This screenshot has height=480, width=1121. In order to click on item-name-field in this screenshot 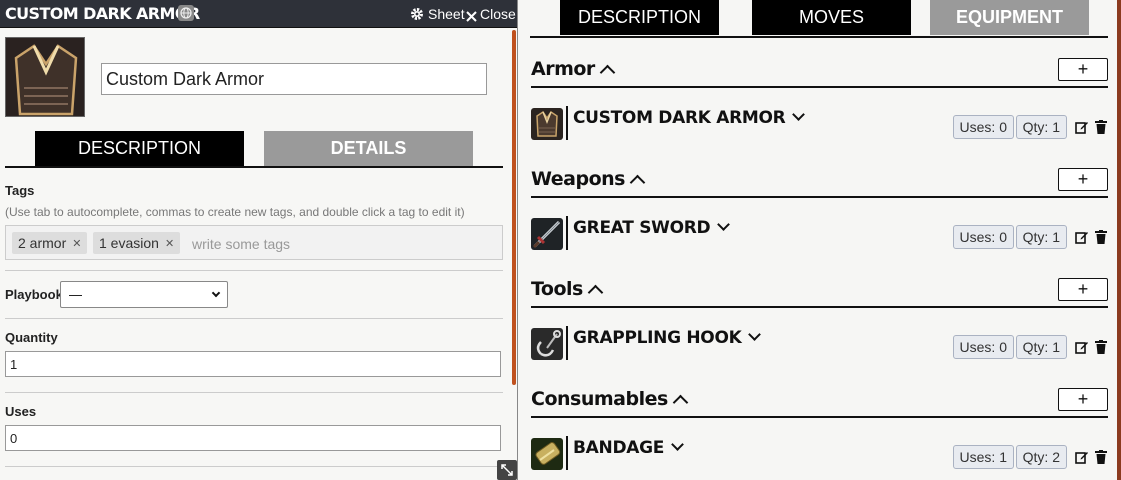, I will do `click(294, 79)`.